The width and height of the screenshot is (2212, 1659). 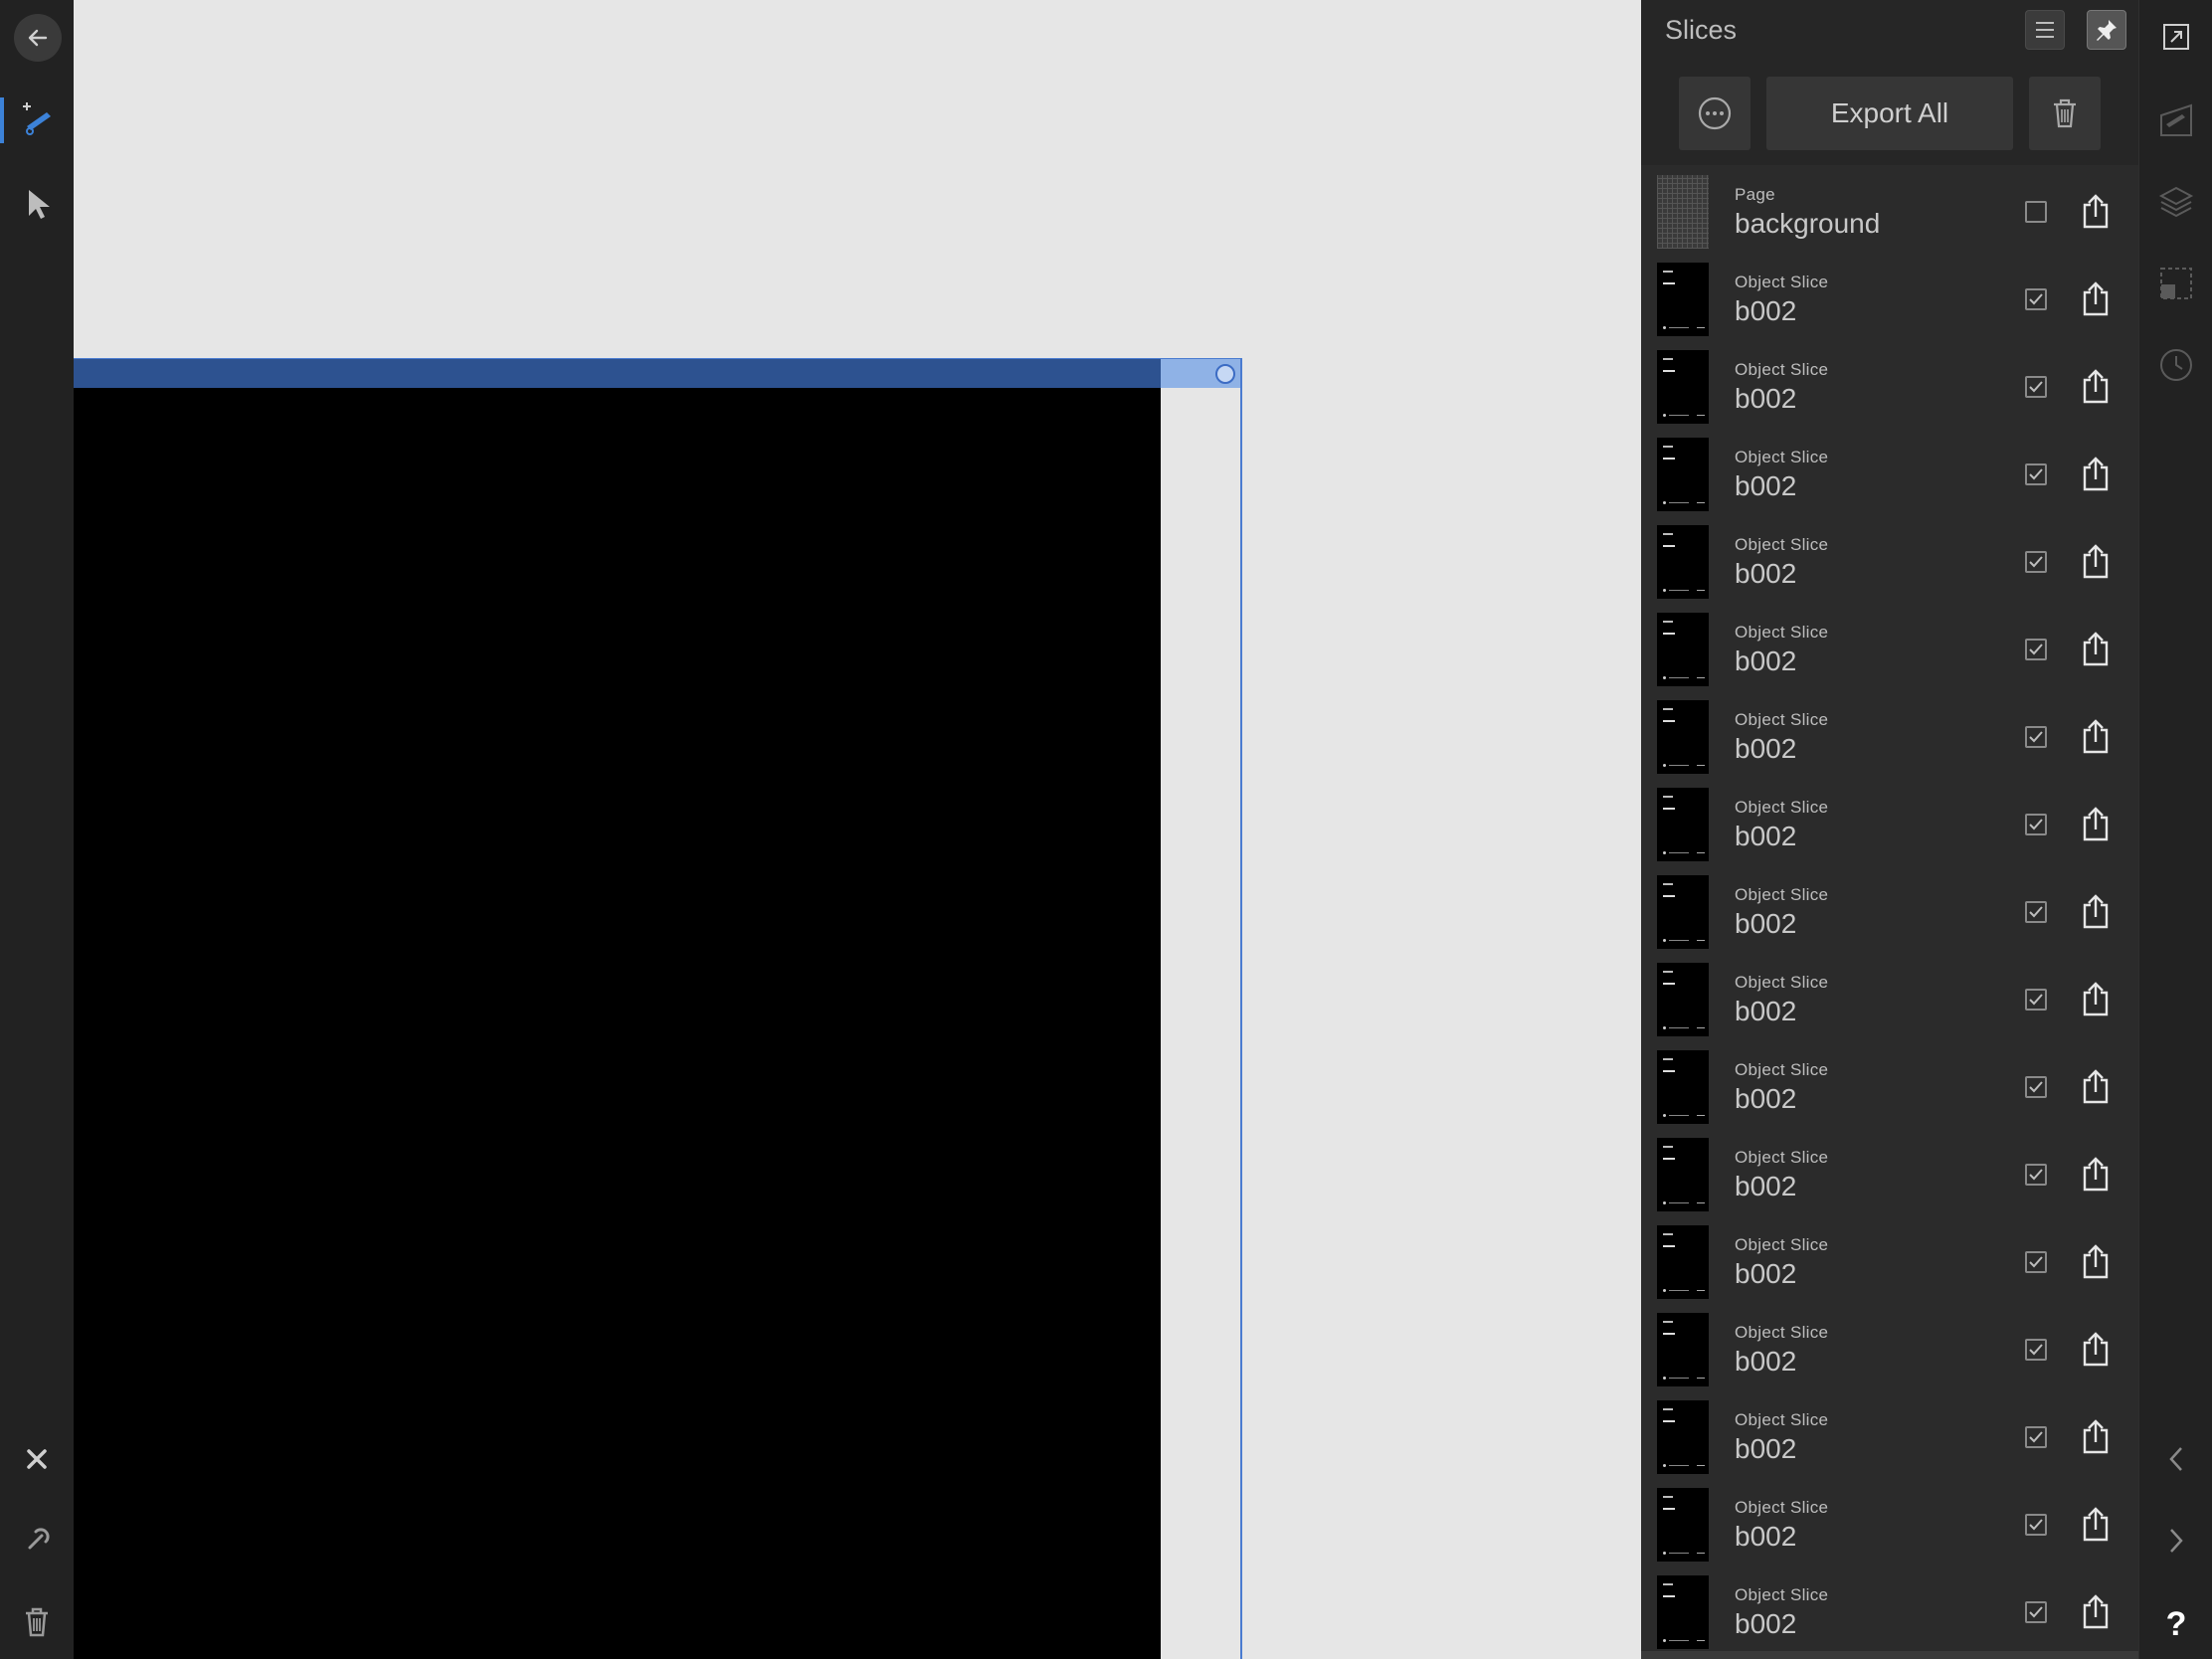 I want to click on undo-button, so click(x=37, y=1540).